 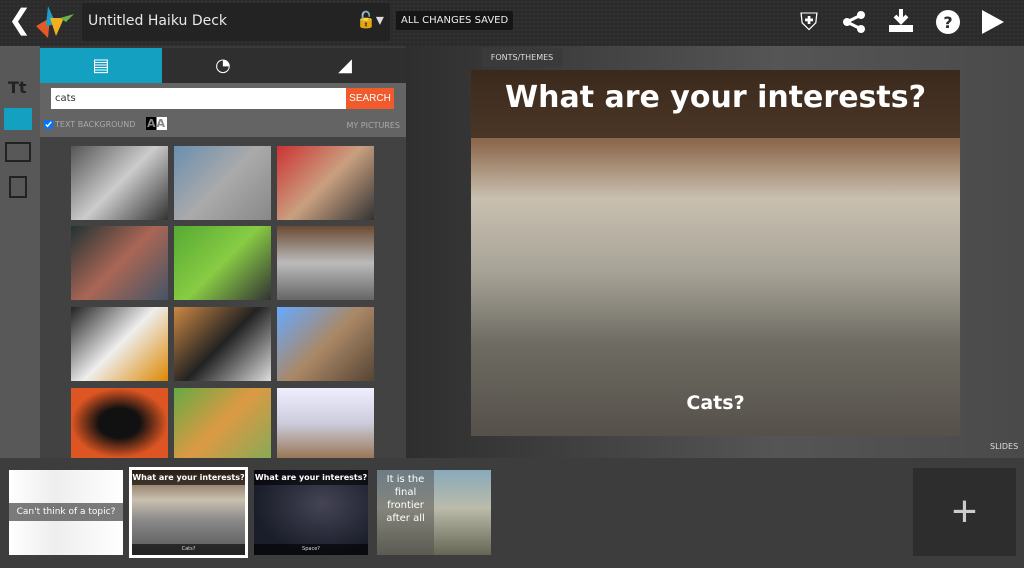 I want to click on share-icon, so click(x=854, y=22).